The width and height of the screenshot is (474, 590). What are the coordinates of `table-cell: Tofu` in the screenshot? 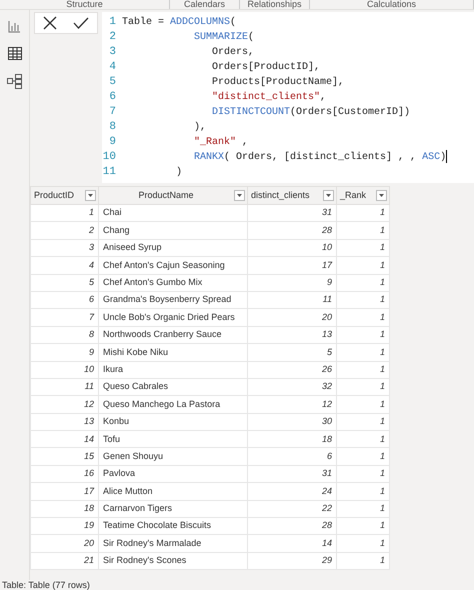 It's located at (173, 439).